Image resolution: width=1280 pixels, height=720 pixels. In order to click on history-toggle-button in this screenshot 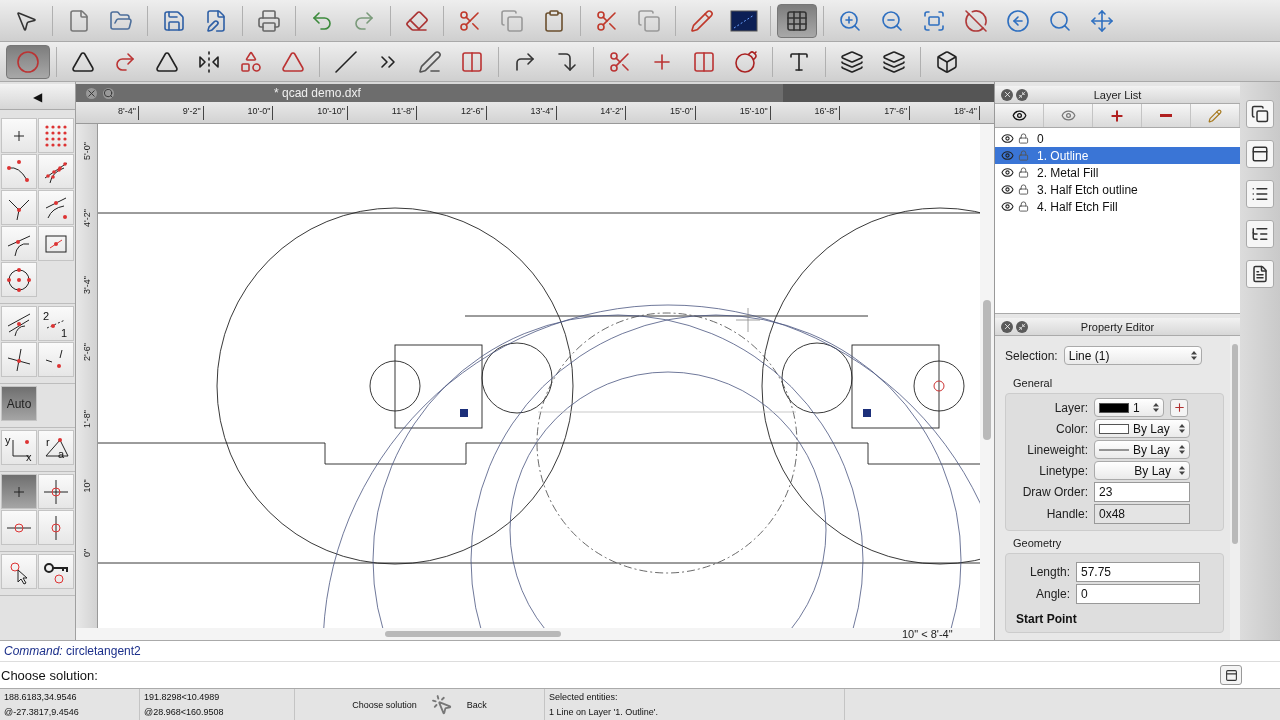, I will do `click(1231, 675)`.